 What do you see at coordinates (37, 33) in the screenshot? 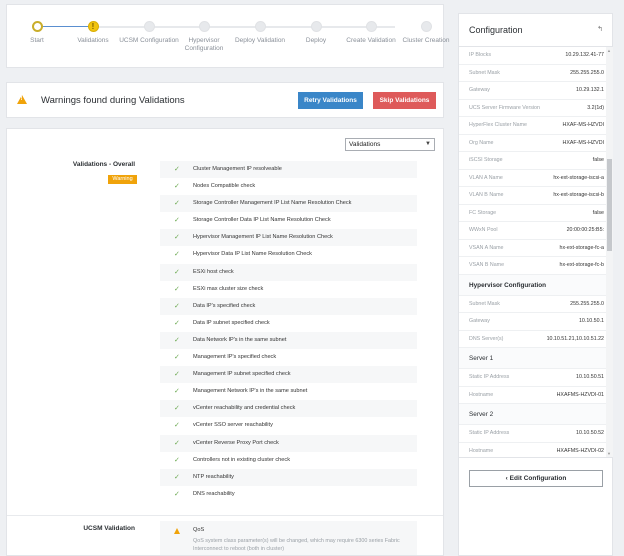
I see `step-start: Start` at bounding box center [37, 33].